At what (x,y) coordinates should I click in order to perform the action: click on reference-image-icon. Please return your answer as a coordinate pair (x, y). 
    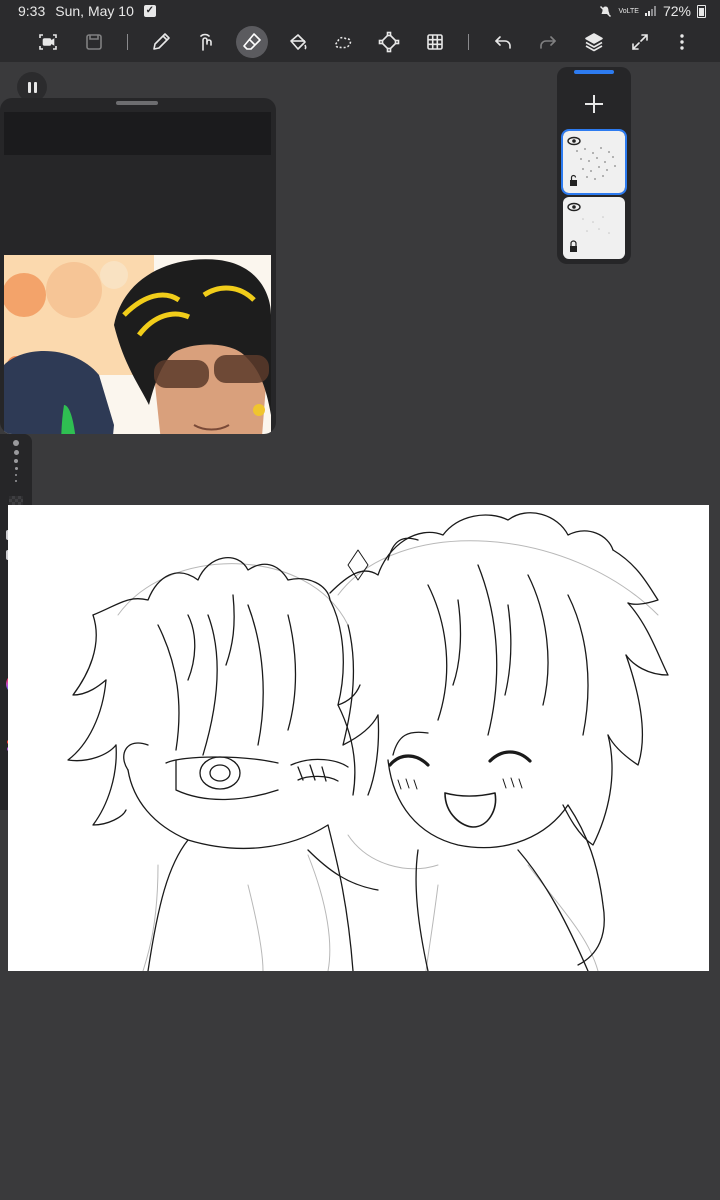
    Looking at the image, I should click on (137, 344).